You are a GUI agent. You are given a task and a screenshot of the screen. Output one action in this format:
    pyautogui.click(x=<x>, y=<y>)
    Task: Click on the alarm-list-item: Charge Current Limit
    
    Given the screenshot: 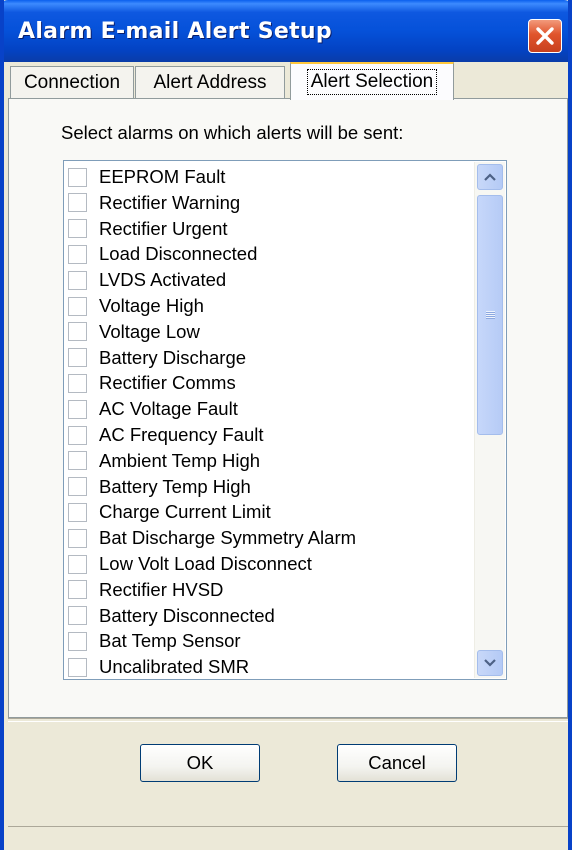 What is the action you would take?
    pyautogui.click(x=169, y=512)
    